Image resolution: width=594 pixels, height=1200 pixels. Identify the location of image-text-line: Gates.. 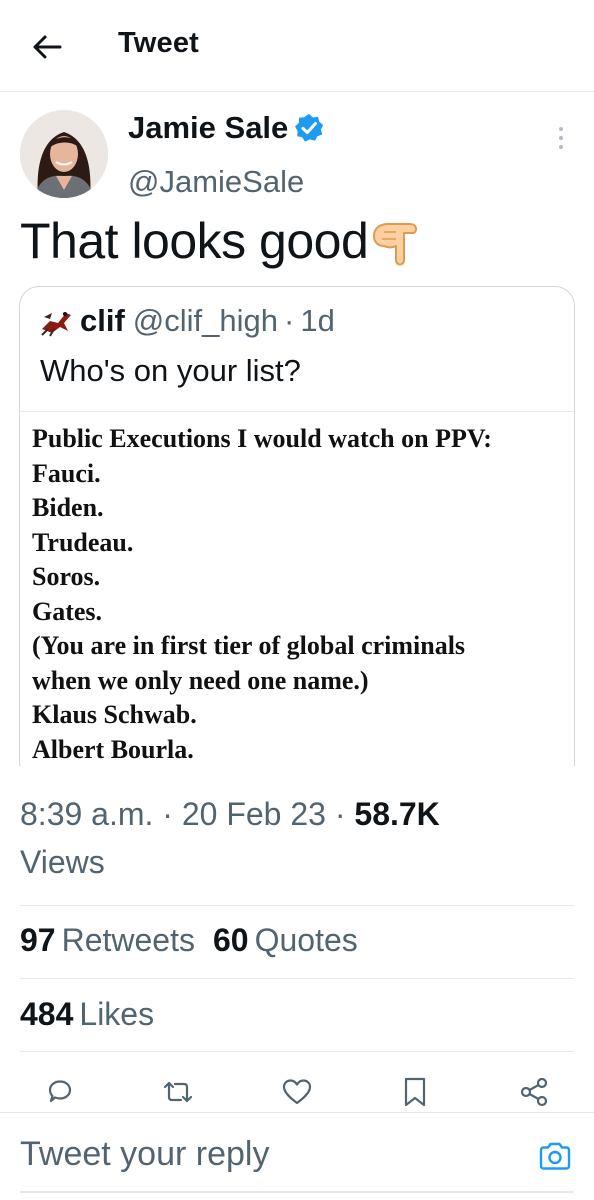
(67, 611).